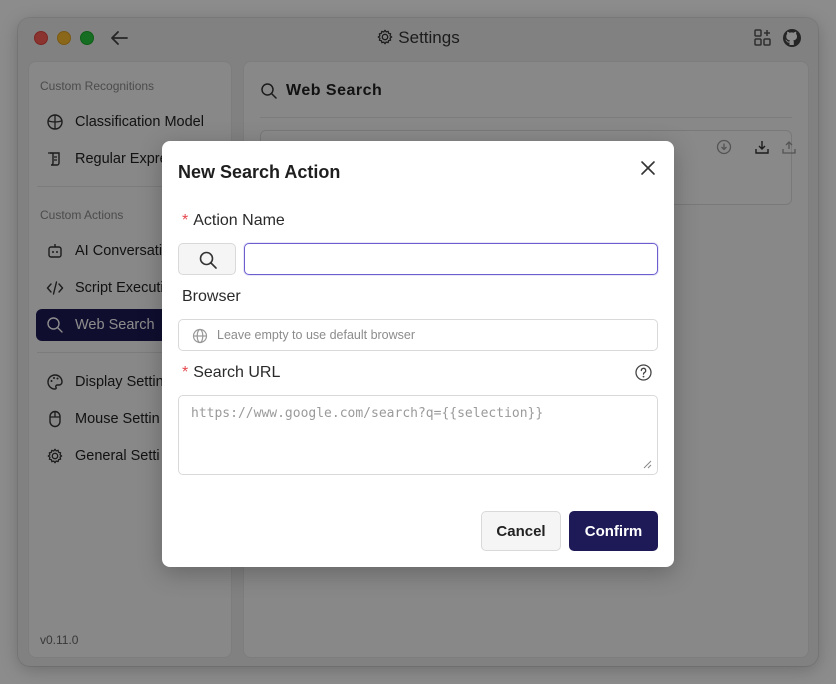 The height and width of the screenshot is (684, 836). I want to click on search-icon, so click(208, 260).